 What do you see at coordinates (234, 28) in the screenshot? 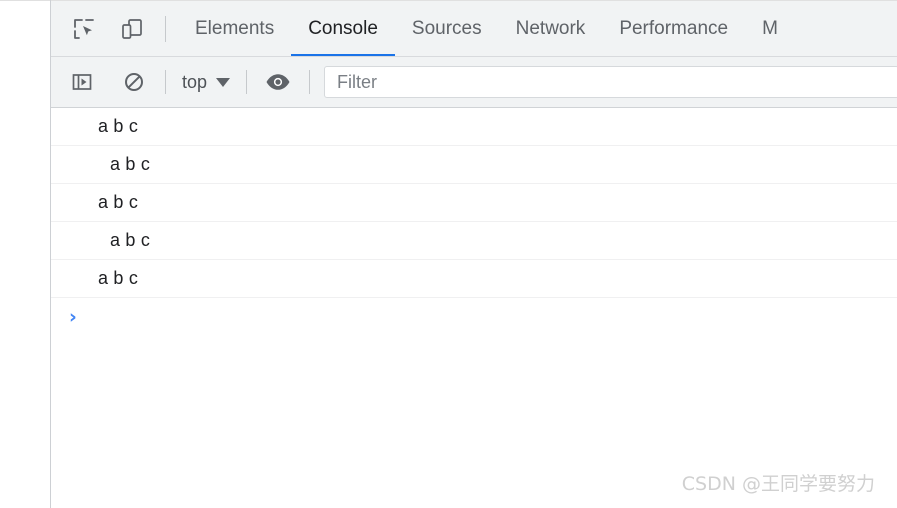
I see `tab-elements: Elements` at bounding box center [234, 28].